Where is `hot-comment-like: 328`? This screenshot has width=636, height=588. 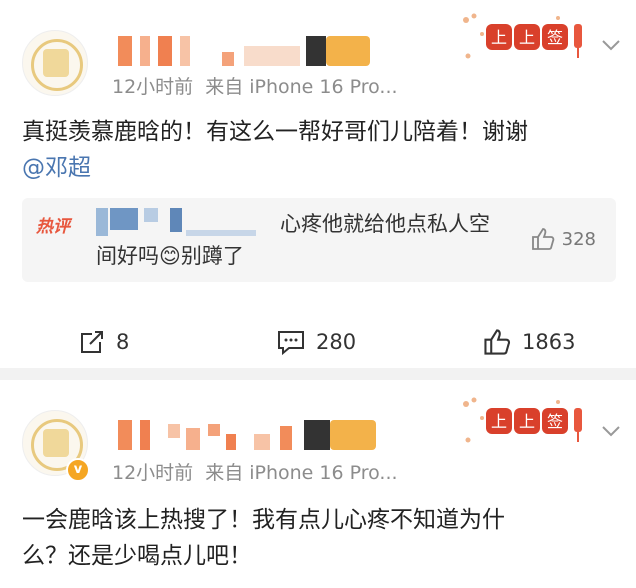 hot-comment-like: 328 is located at coordinates (563, 239).